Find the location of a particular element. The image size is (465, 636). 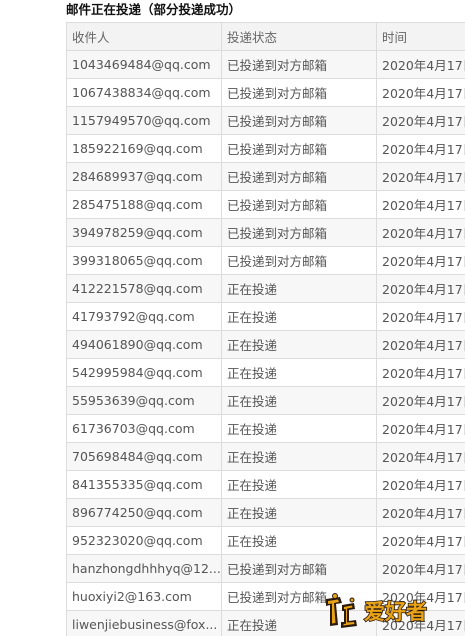

recipient-cell: 494061890@qq.com is located at coordinates (144, 344).